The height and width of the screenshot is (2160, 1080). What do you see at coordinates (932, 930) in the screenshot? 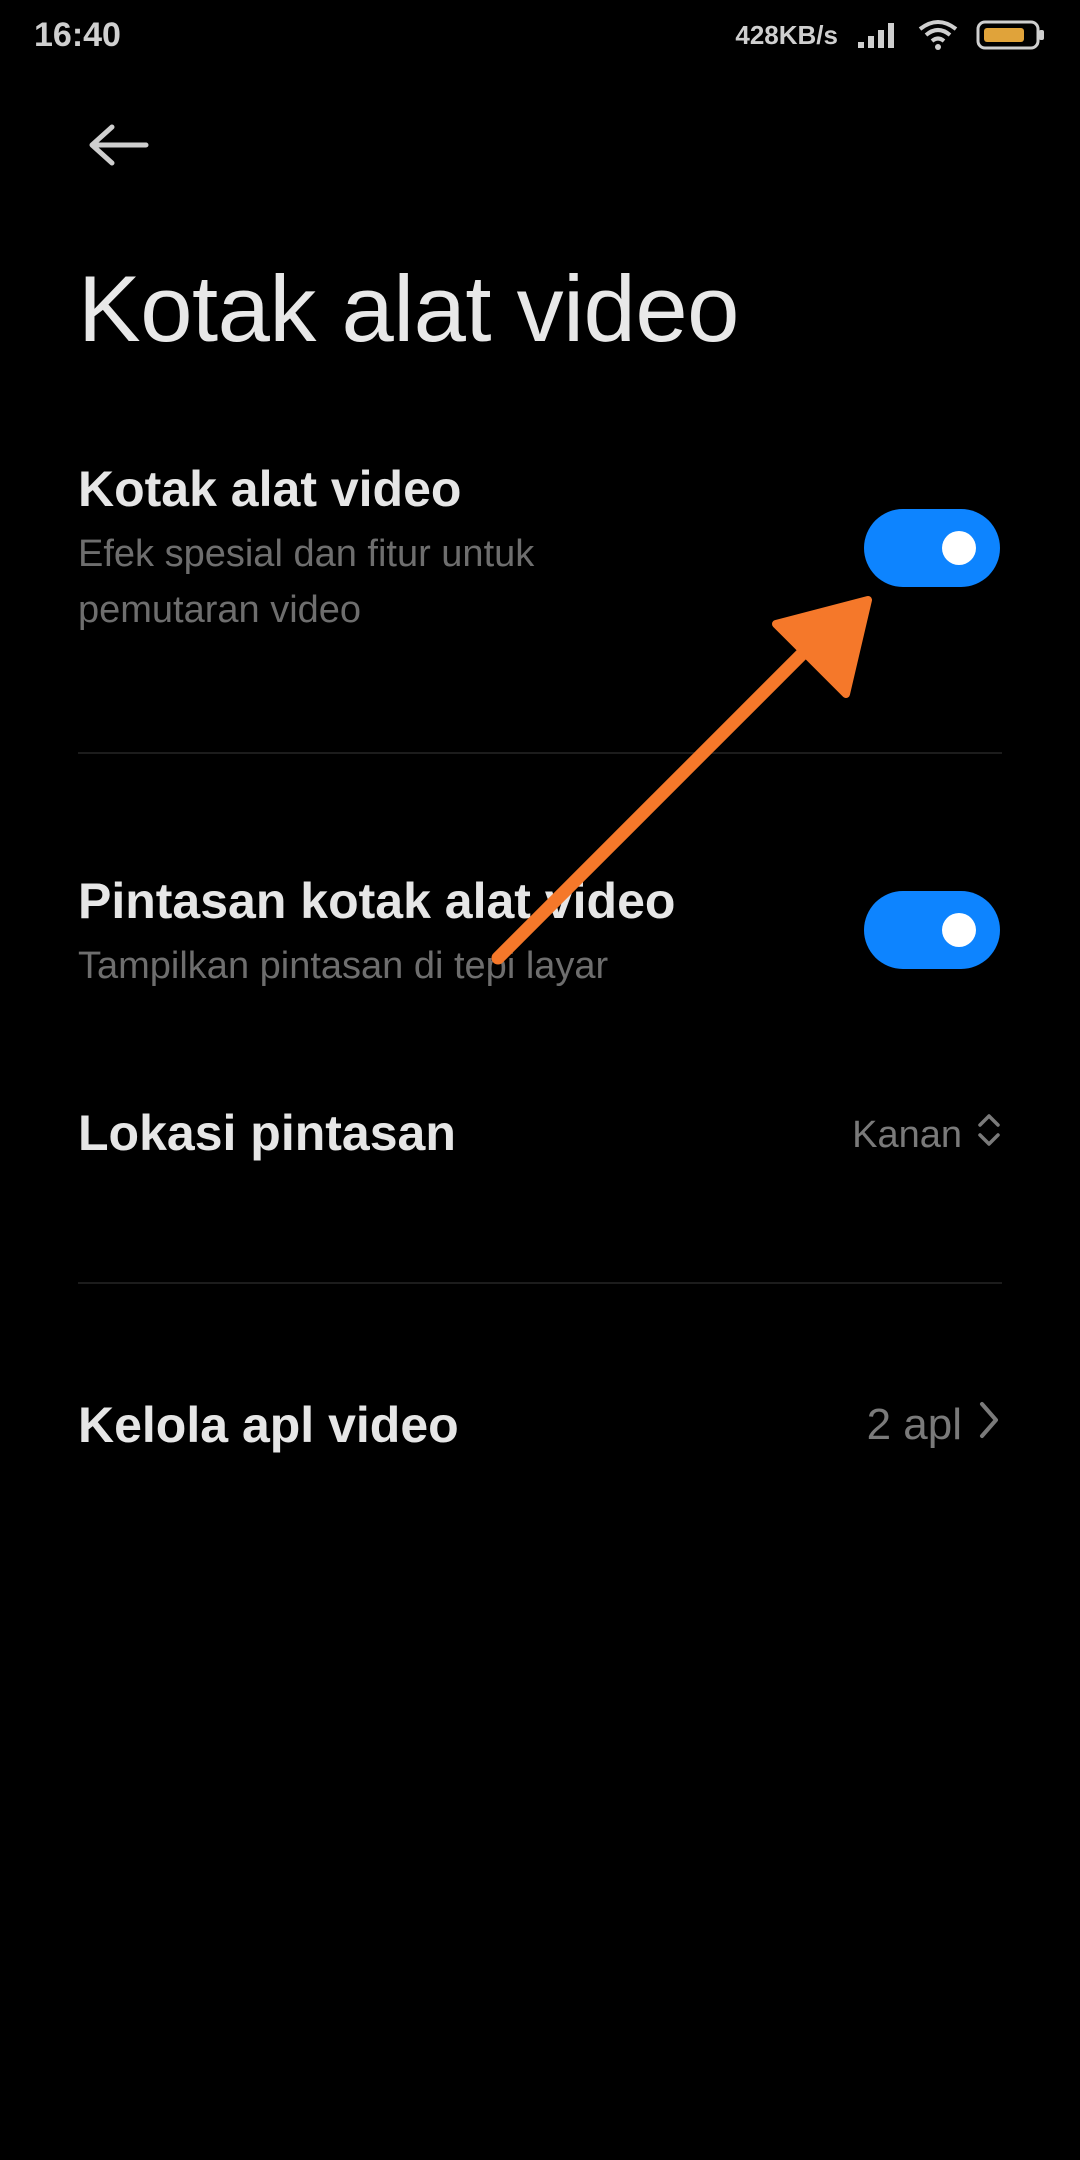
I see `toolbox-shortcut-toggle` at bounding box center [932, 930].